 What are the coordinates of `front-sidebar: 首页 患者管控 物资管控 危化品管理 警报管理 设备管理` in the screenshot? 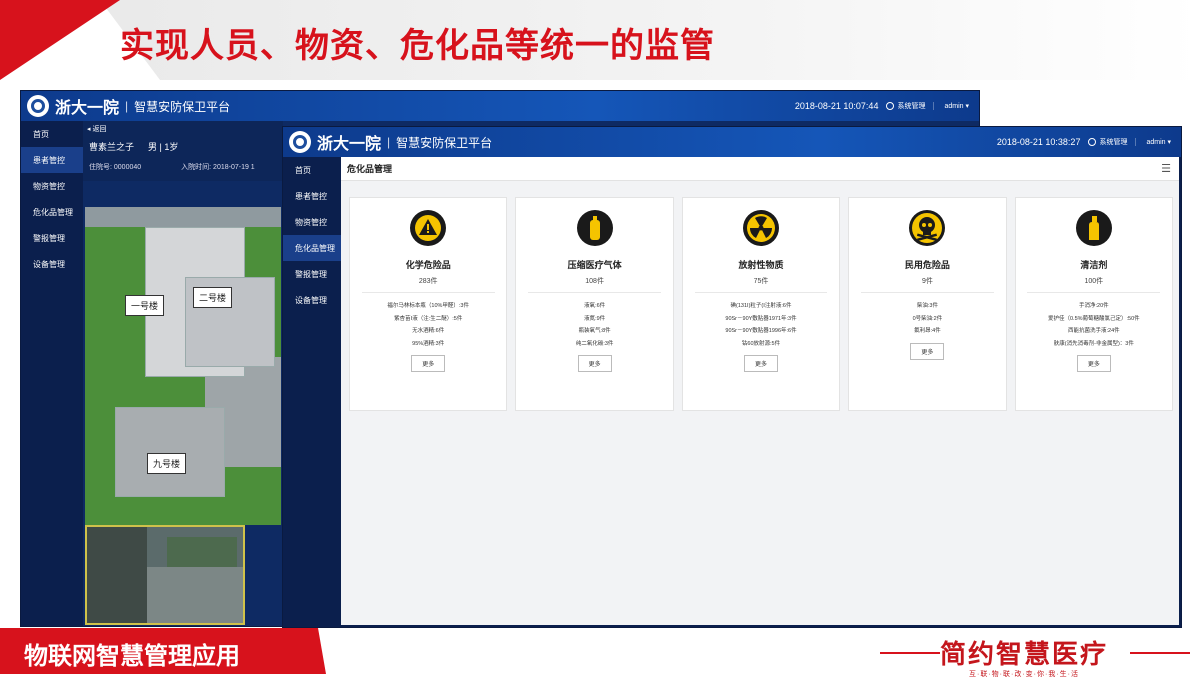 It's located at (312, 392).